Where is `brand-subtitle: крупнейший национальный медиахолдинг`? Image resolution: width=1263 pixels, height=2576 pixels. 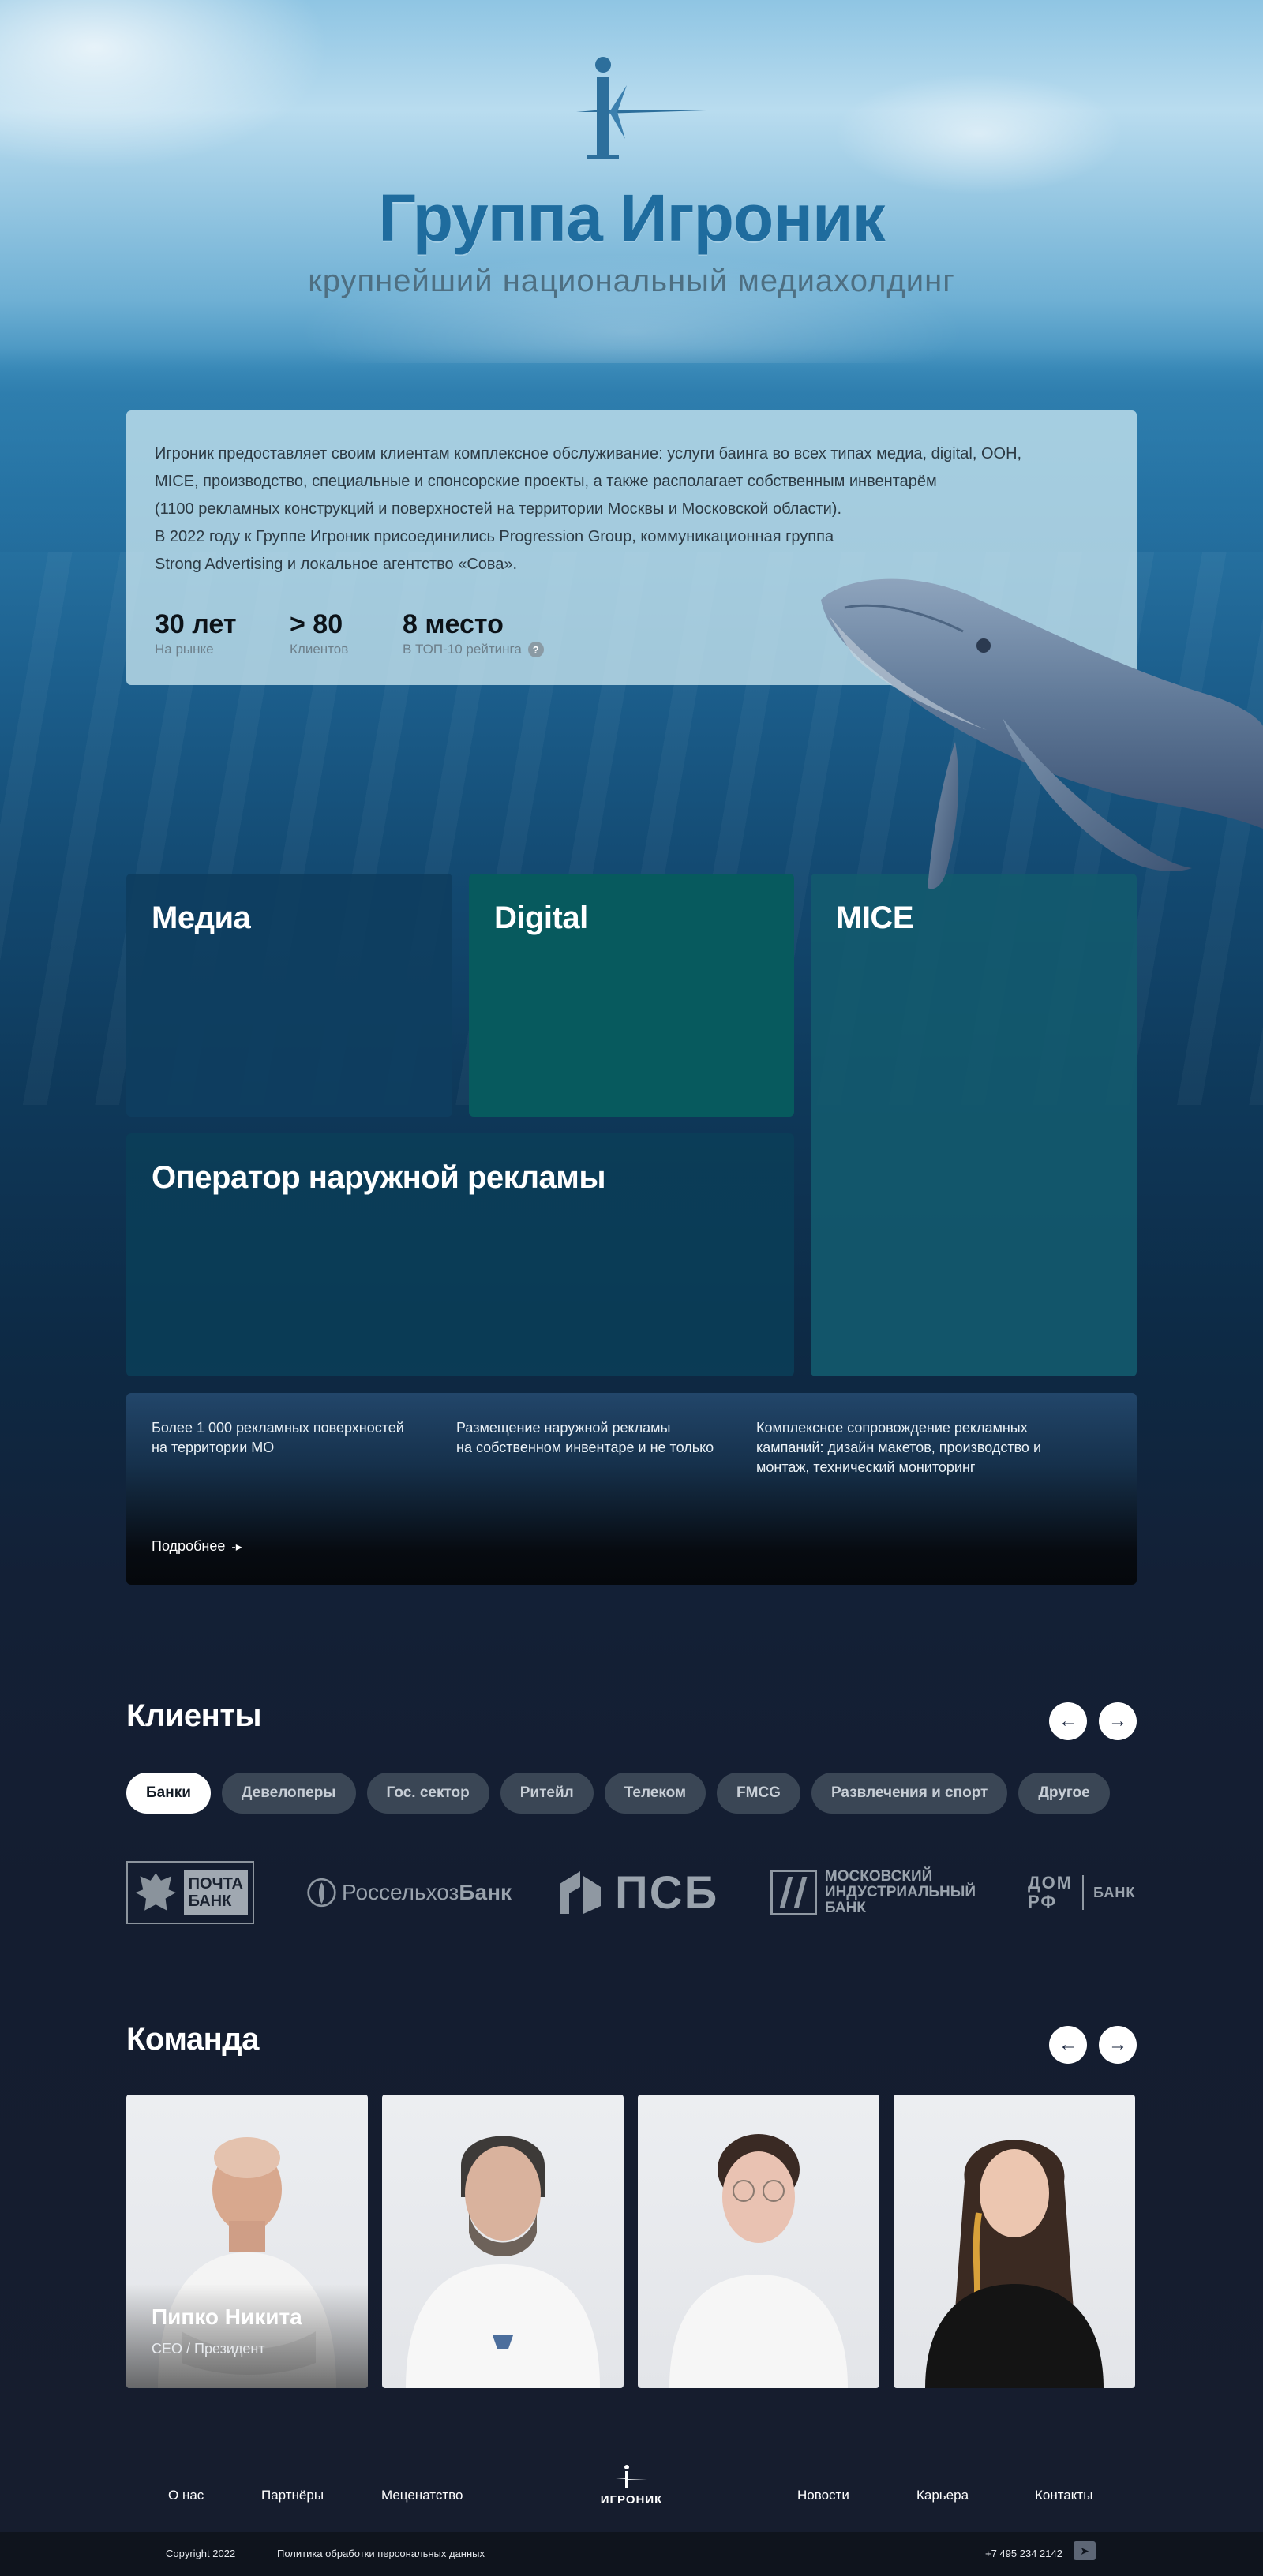 brand-subtitle: крупнейший национальный медиахолдинг is located at coordinates (631, 281).